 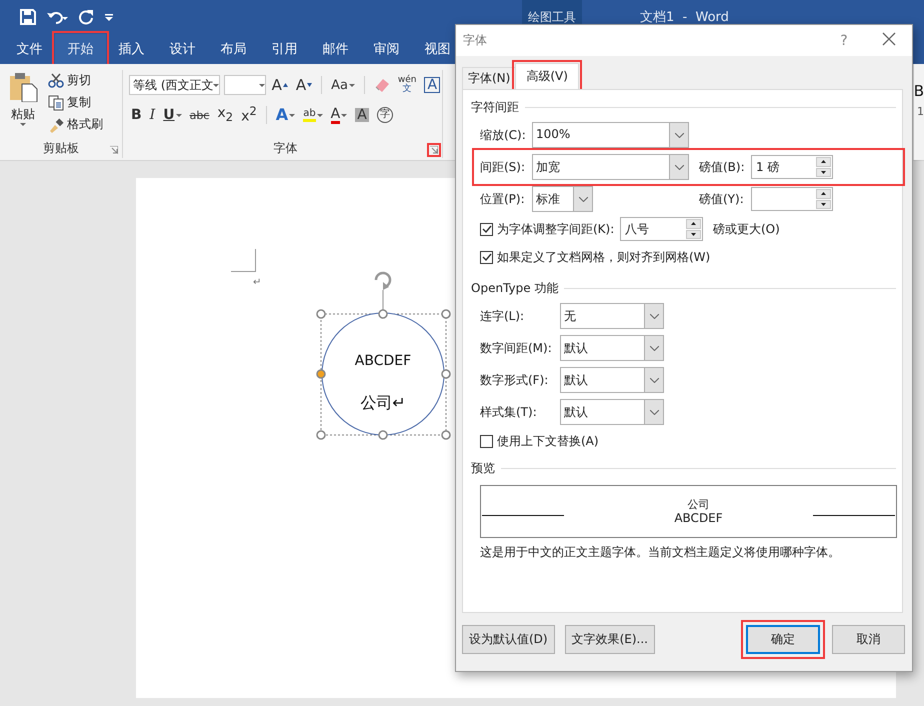 I want to click on ribbon-tab: 开始, so click(x=80, y=49).